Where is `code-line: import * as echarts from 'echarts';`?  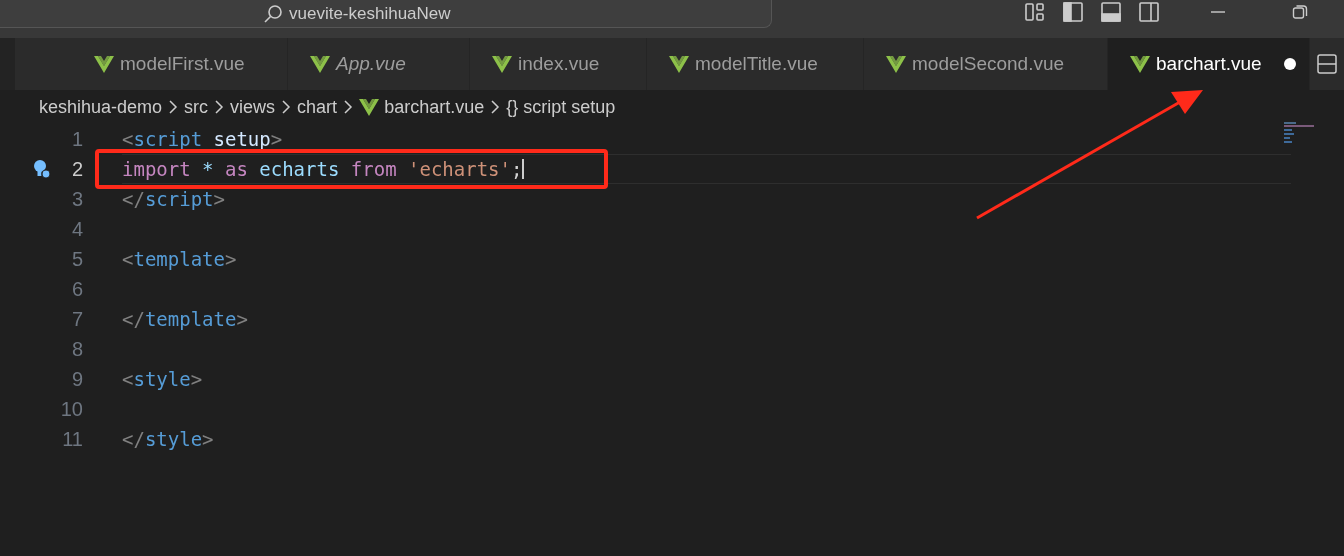 code-line: import * as echarts from 'echarts'; is located at coordinates (323, 169).